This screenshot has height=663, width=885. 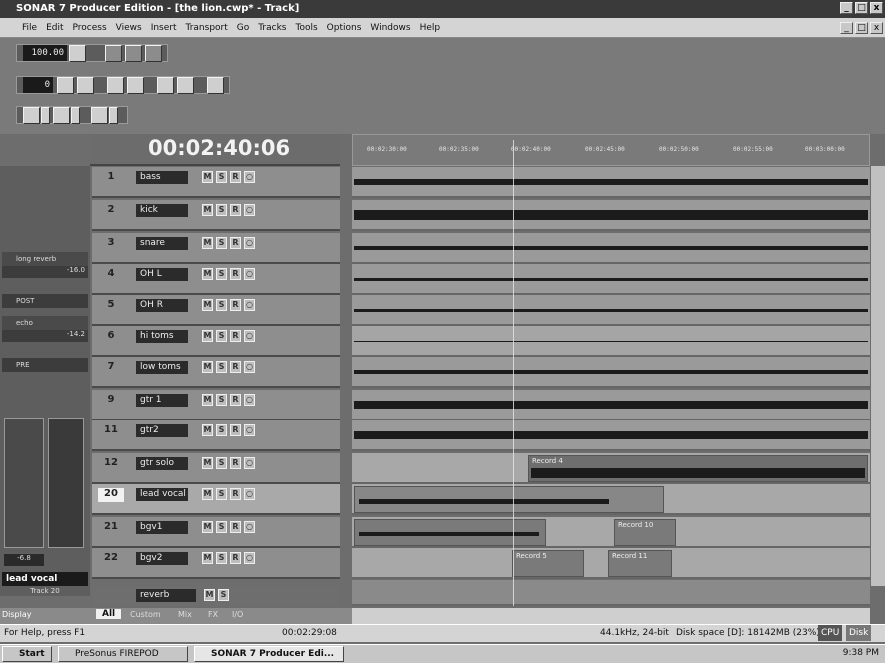 I want to click on track-name: low toms, so click(x=162, y=367).